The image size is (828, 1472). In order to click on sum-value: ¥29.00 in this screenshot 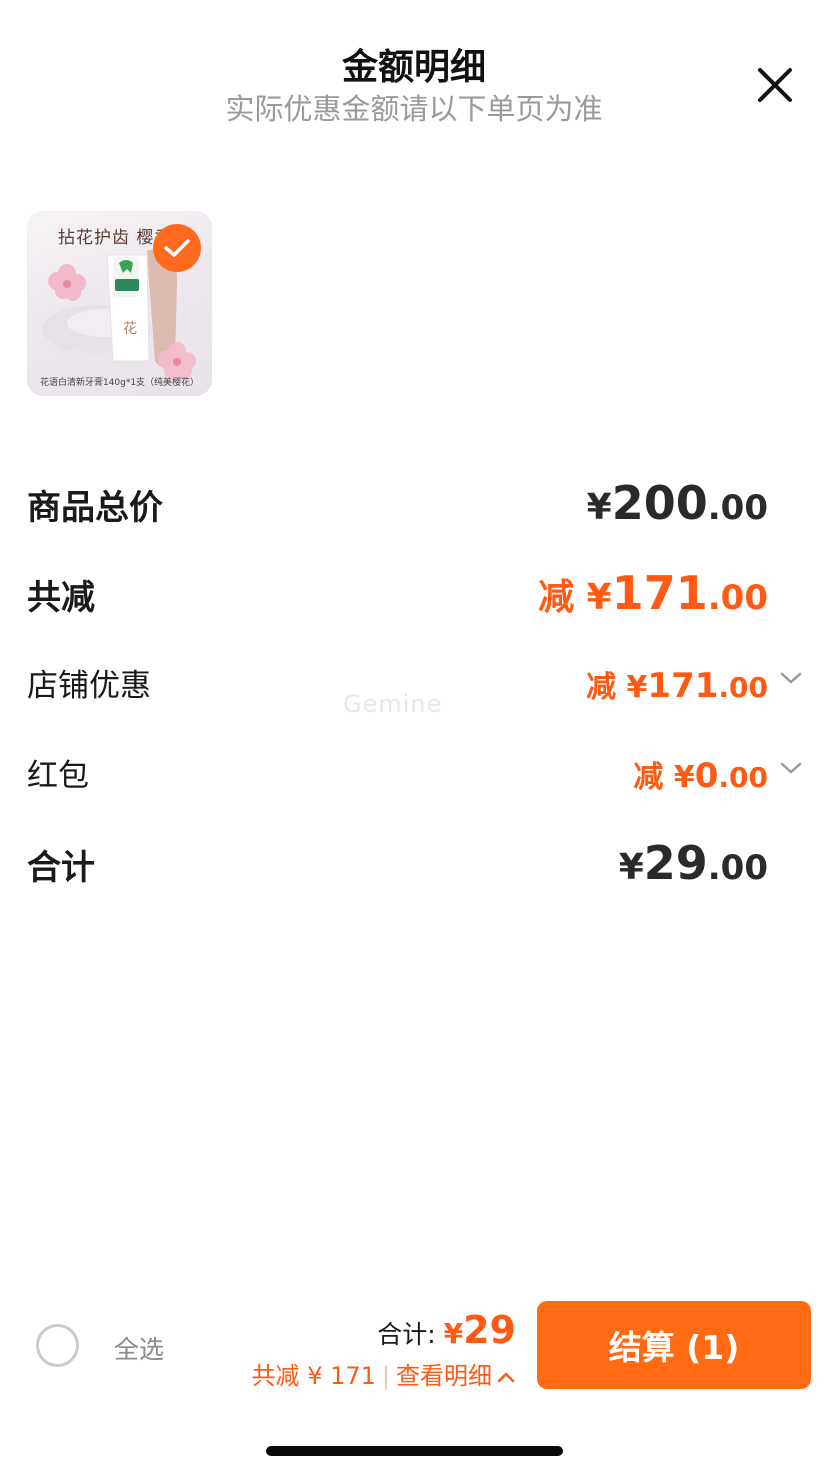, I will do `click(693, 863)`.